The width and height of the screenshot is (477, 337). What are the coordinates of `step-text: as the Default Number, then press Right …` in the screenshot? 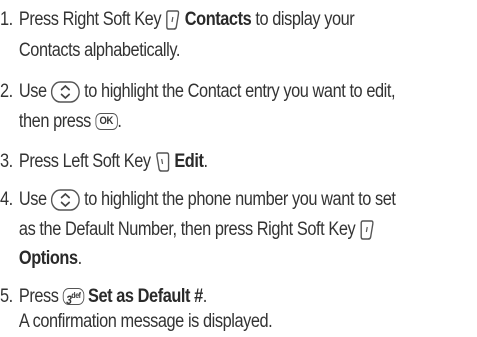 It's located at (187, 229).